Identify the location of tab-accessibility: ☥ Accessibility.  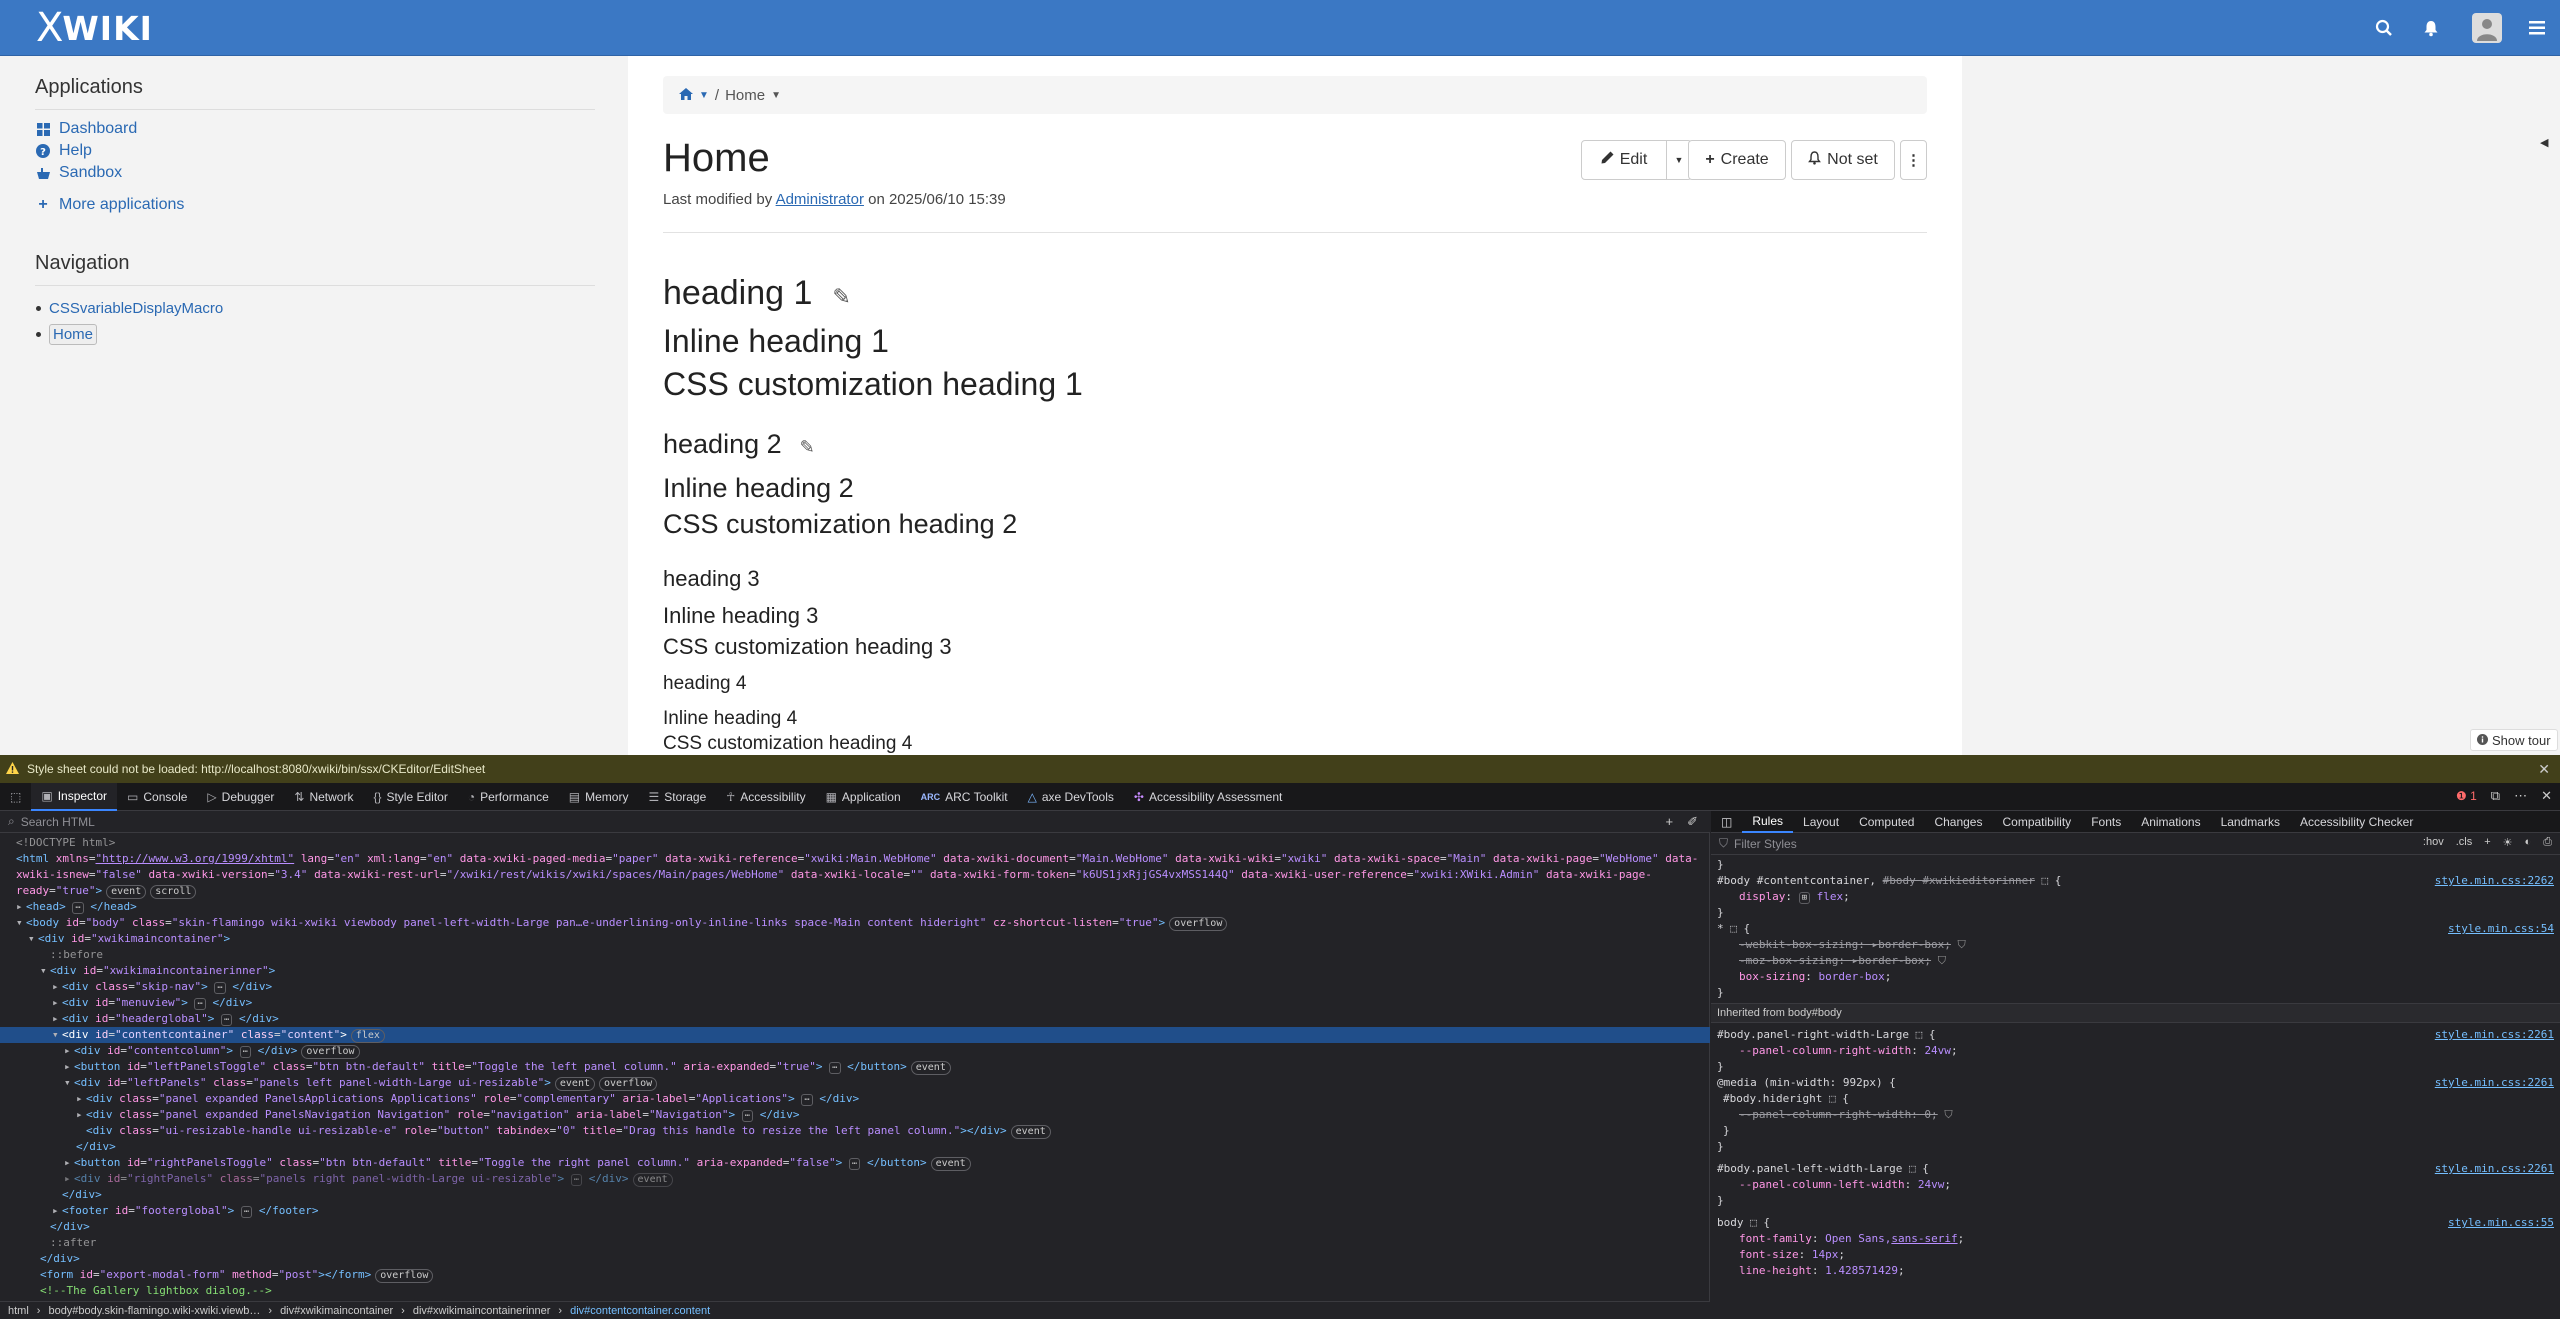
(765, 797).